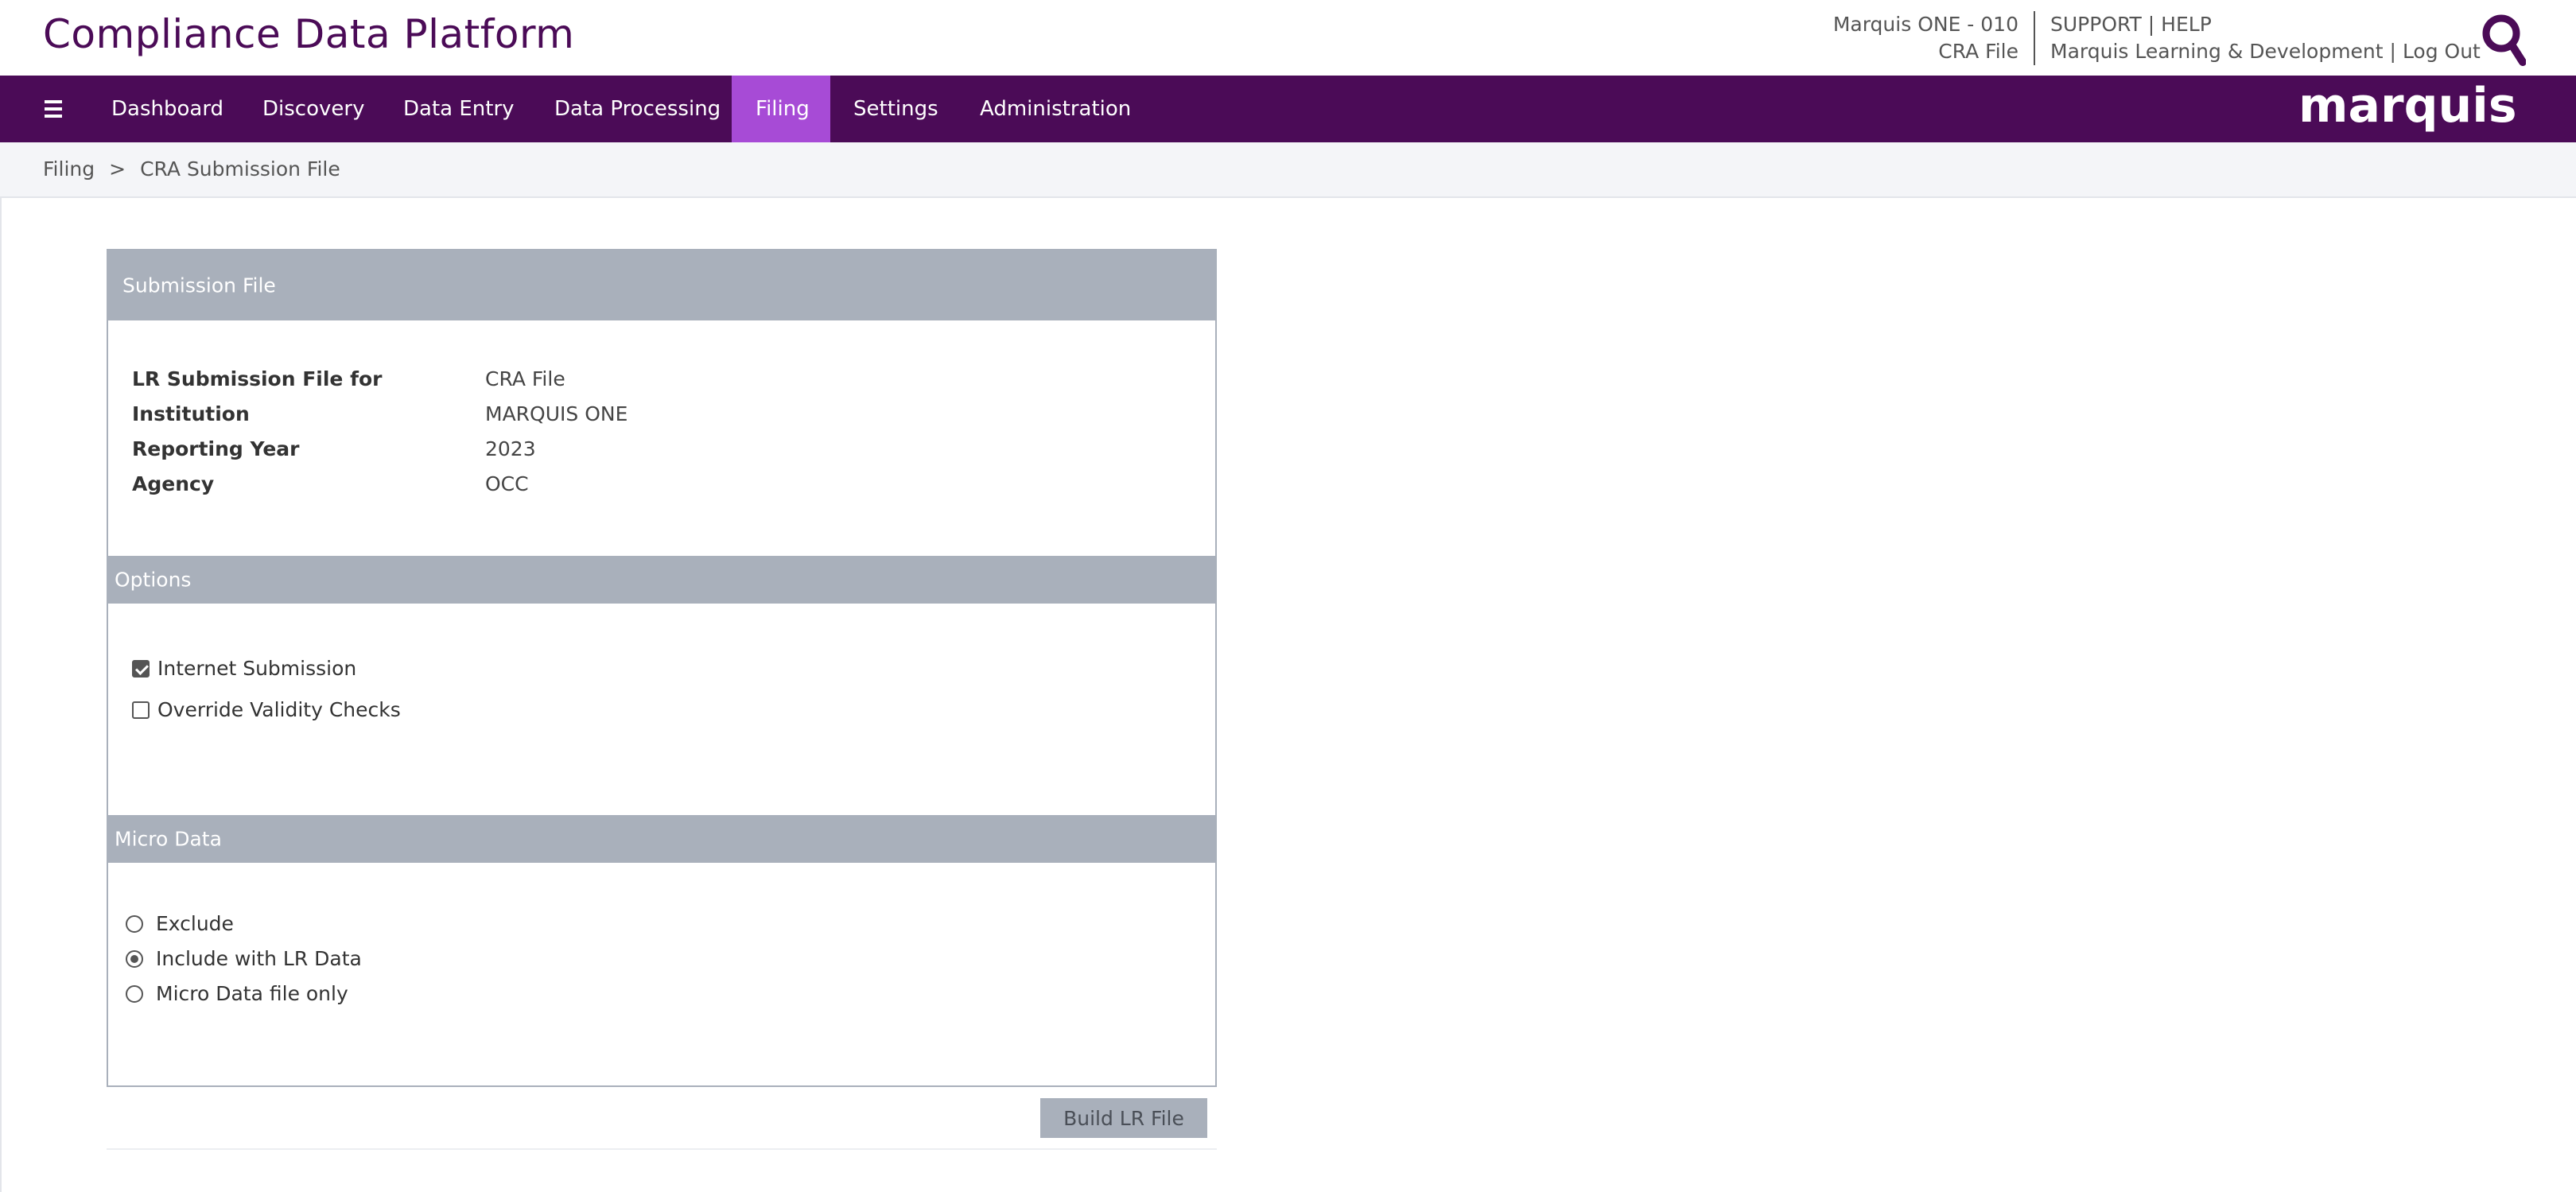 The image size is (2576, 1192). Describe the element at coordinates (662, 1149) in the screenshot. I see `footer-divider` at that location.